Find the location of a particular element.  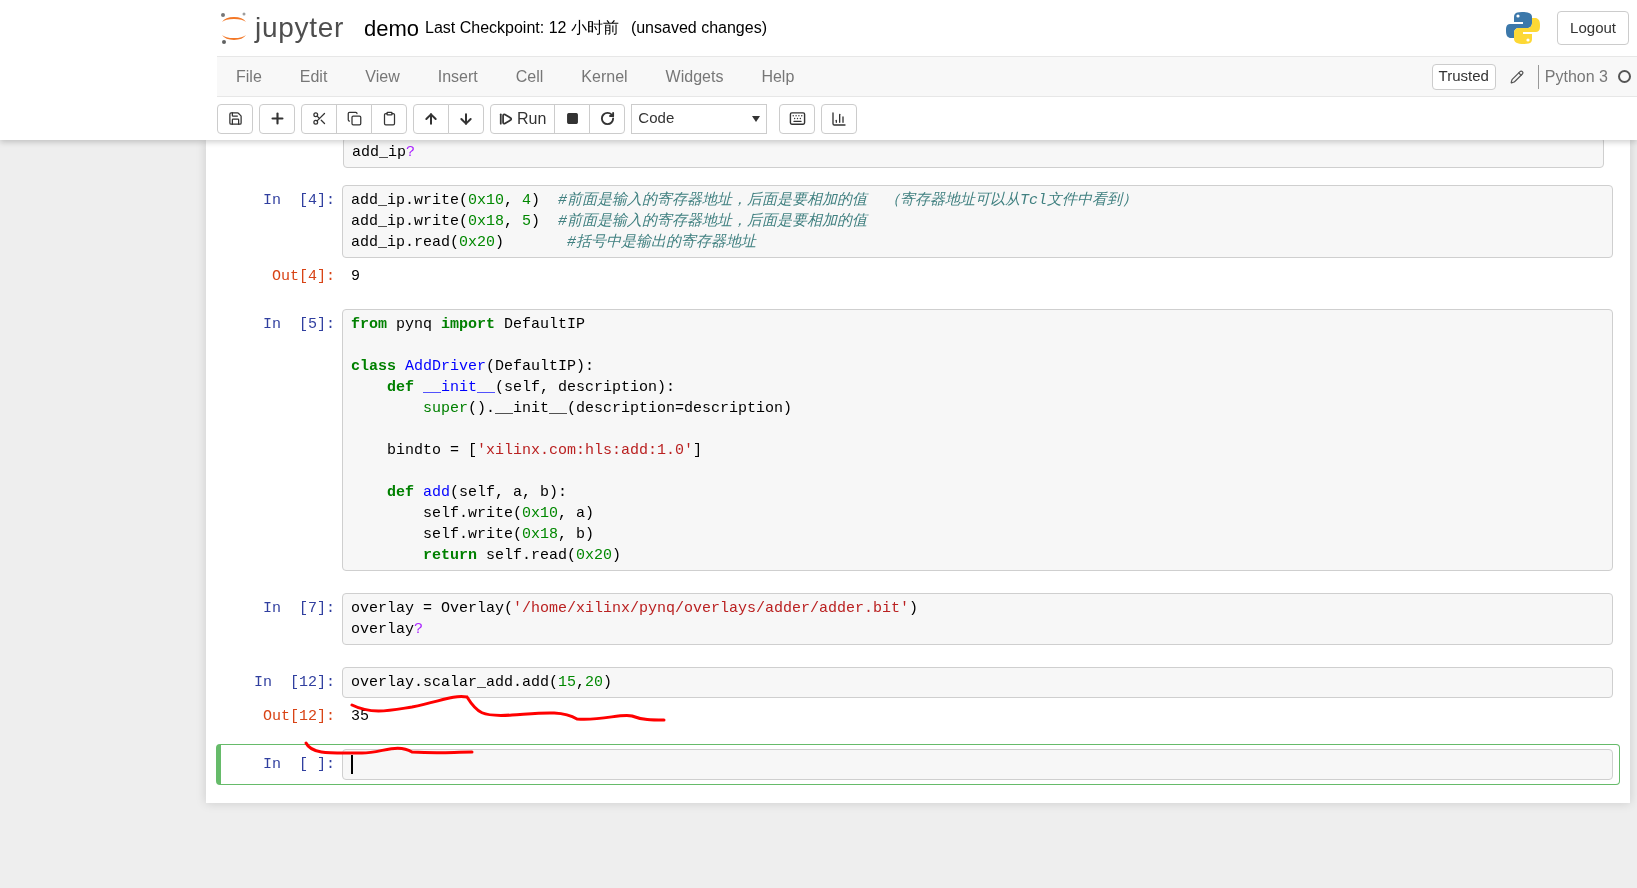

restart-icon is located at coordinates (607, 118).